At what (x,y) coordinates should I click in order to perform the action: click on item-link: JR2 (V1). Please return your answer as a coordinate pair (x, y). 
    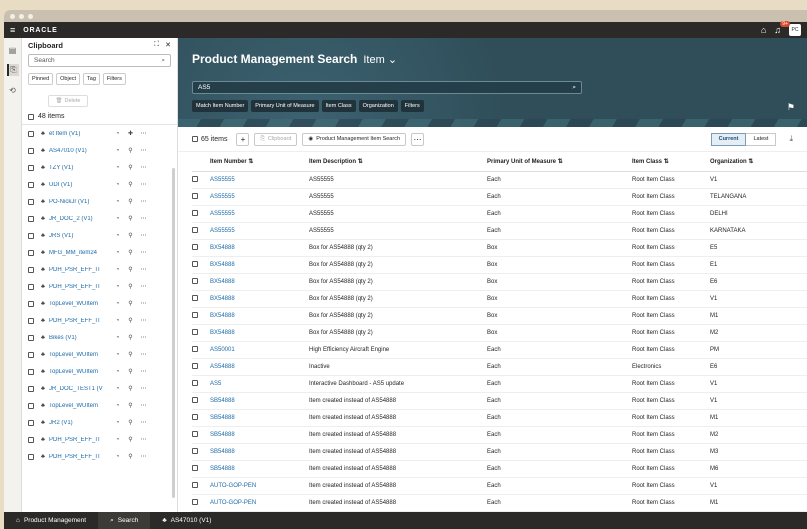
    Looking at the image, I should click on (80, 423).